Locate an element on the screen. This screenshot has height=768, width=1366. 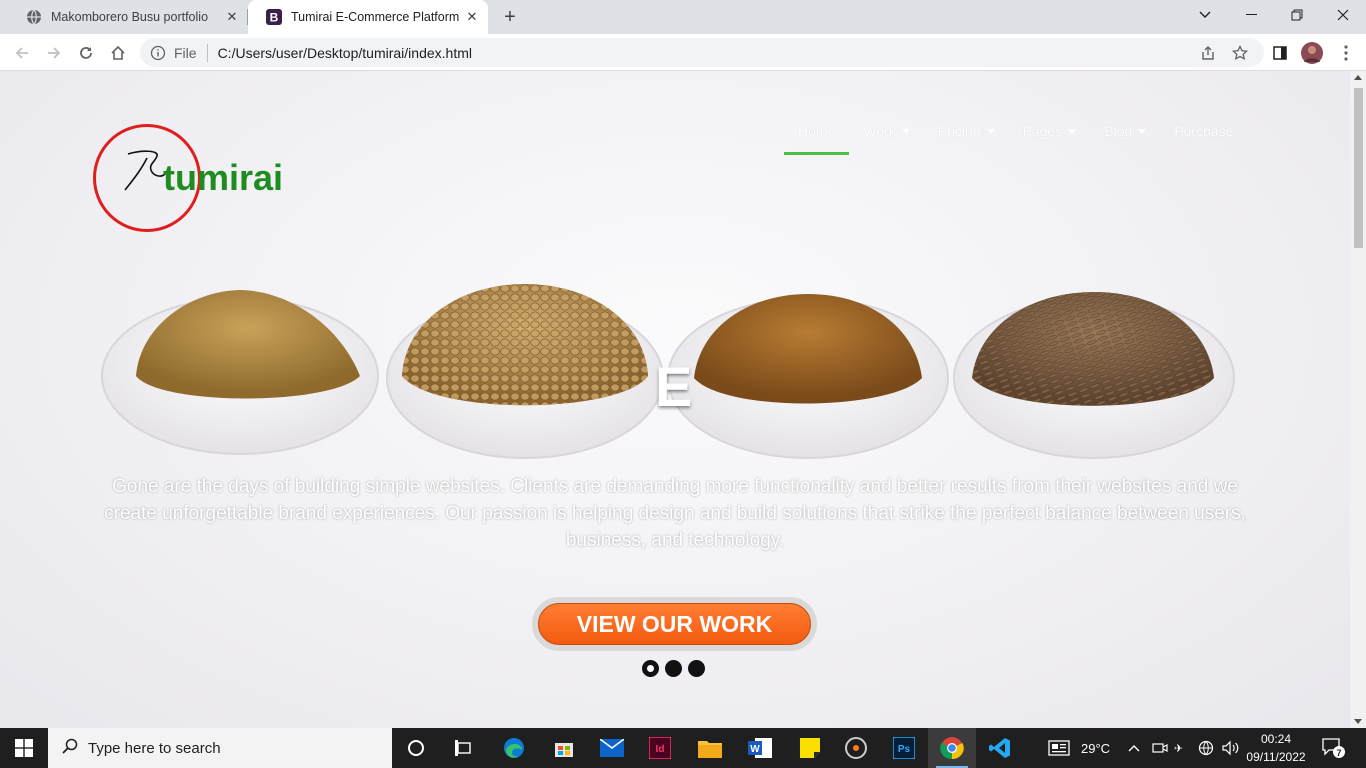
nav-item-home: Home is located at coordinates (817, 138).